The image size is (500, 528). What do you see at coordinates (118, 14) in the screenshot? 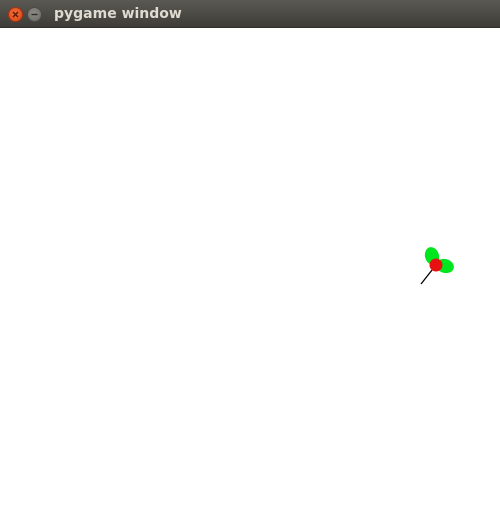
I see `window-title: pygame window` at bounding box center [118, 14].